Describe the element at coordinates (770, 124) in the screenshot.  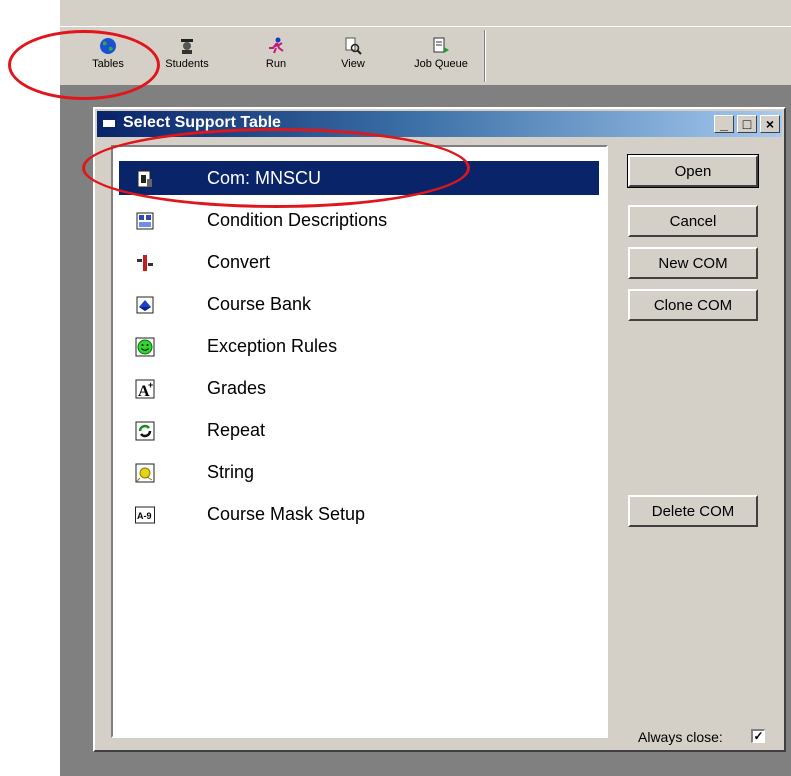
I see `close-button: ×` at that location.